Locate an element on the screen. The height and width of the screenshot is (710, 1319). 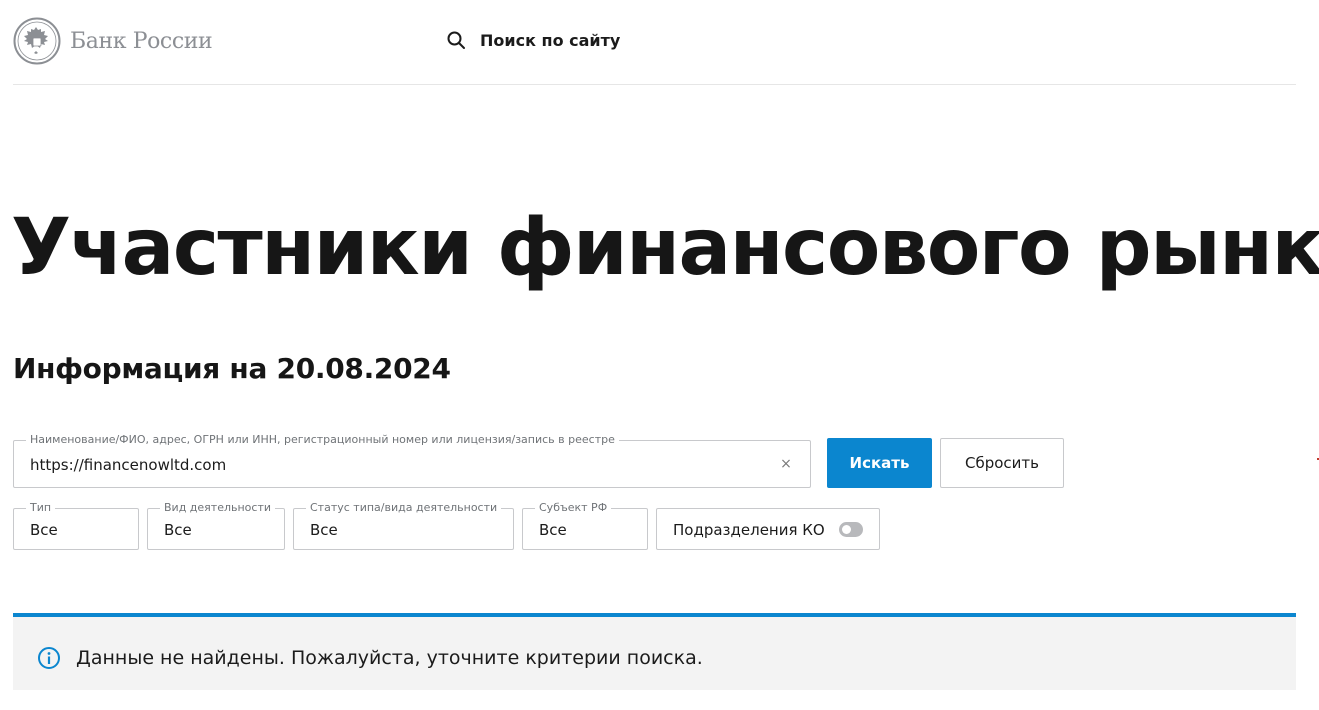
branches-toggle-field: Подразделения КО is located at coordinates (768, 529).